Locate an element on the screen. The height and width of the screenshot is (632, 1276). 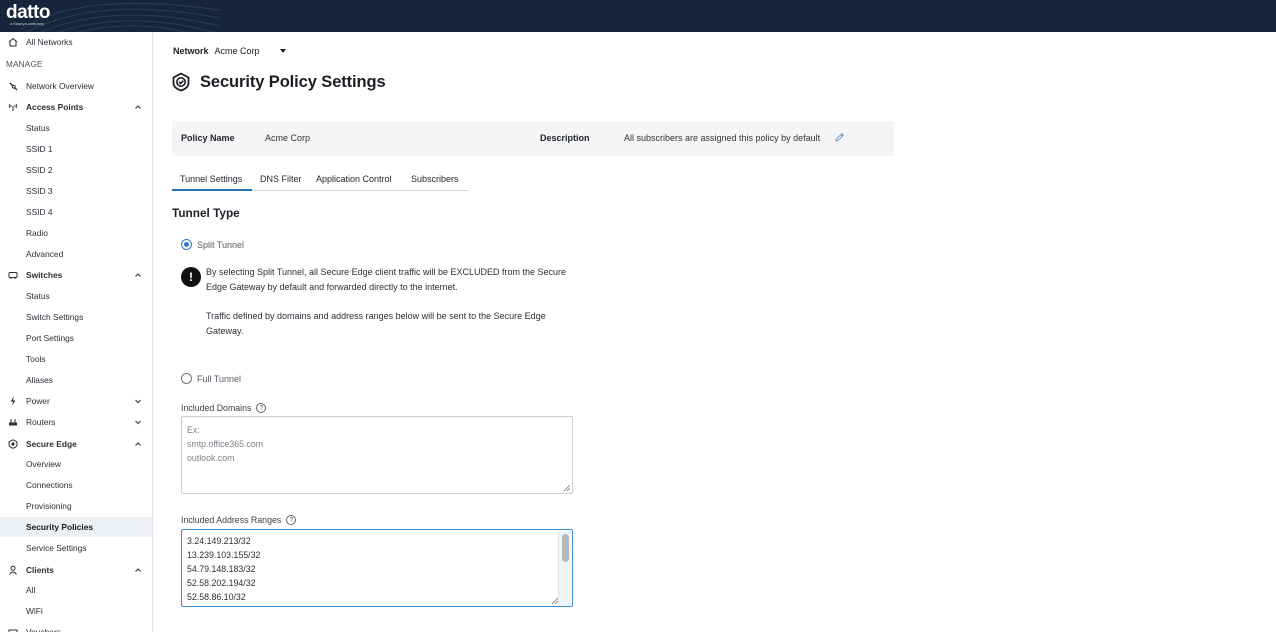
datto-logo: datto is located at coordinates (28, 13).